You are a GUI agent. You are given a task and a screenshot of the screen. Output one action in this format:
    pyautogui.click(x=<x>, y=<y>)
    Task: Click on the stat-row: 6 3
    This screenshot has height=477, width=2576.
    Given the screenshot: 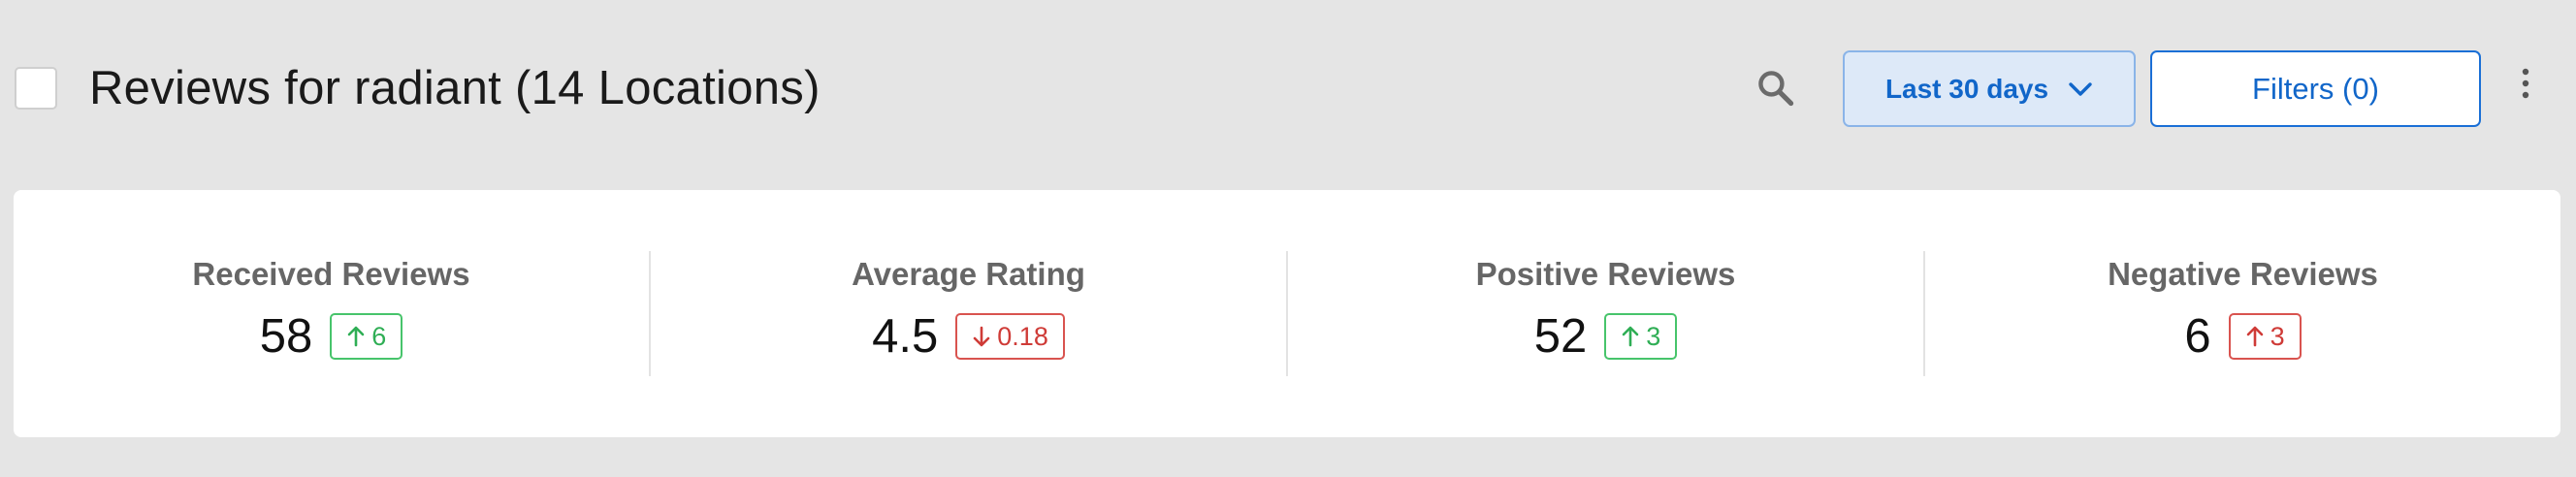 What is the action you would take?
    pyautogui.click(x=2243, y=336)
    